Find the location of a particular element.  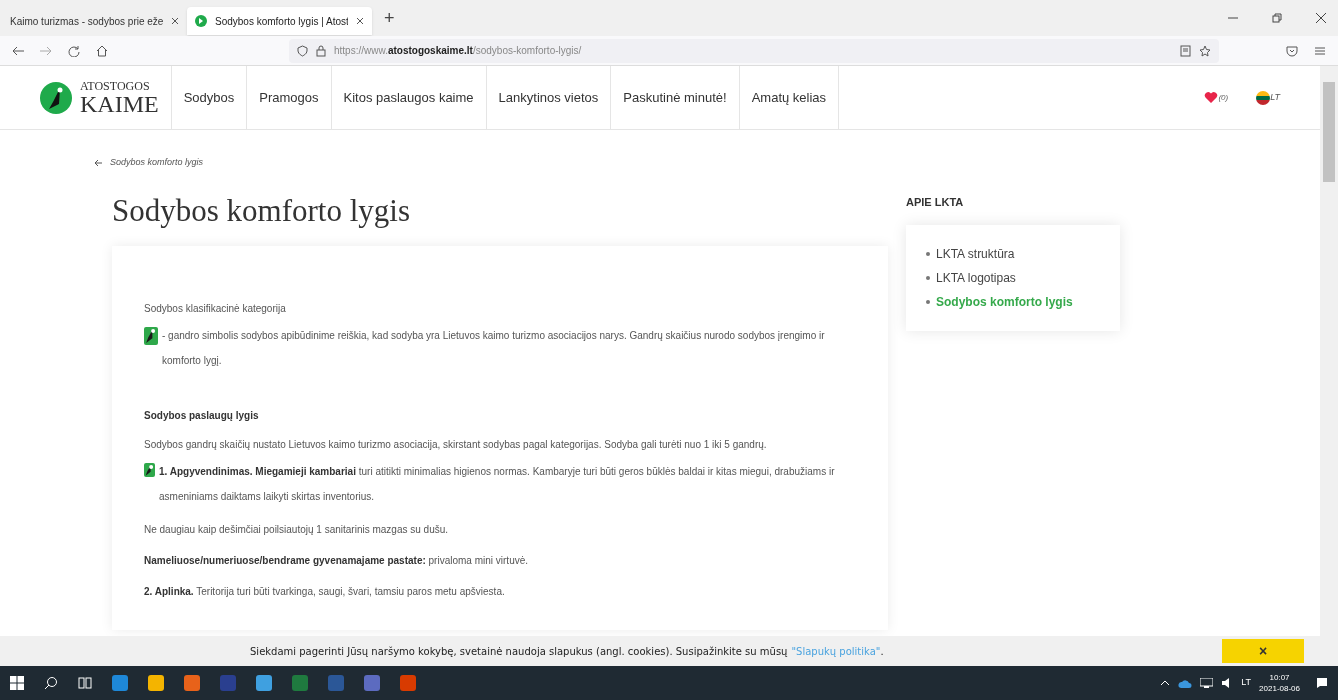

clock: 10:07 2021-08-06 is located at coordinates (1279, 683).